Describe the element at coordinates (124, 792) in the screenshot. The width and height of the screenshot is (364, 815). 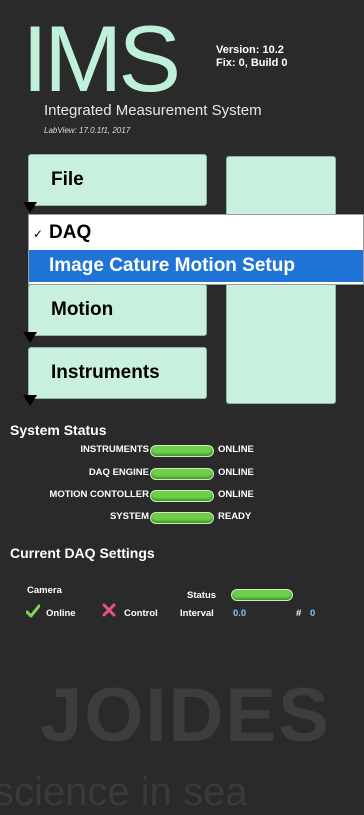
I see `watermark-science: science in sea` at that location.